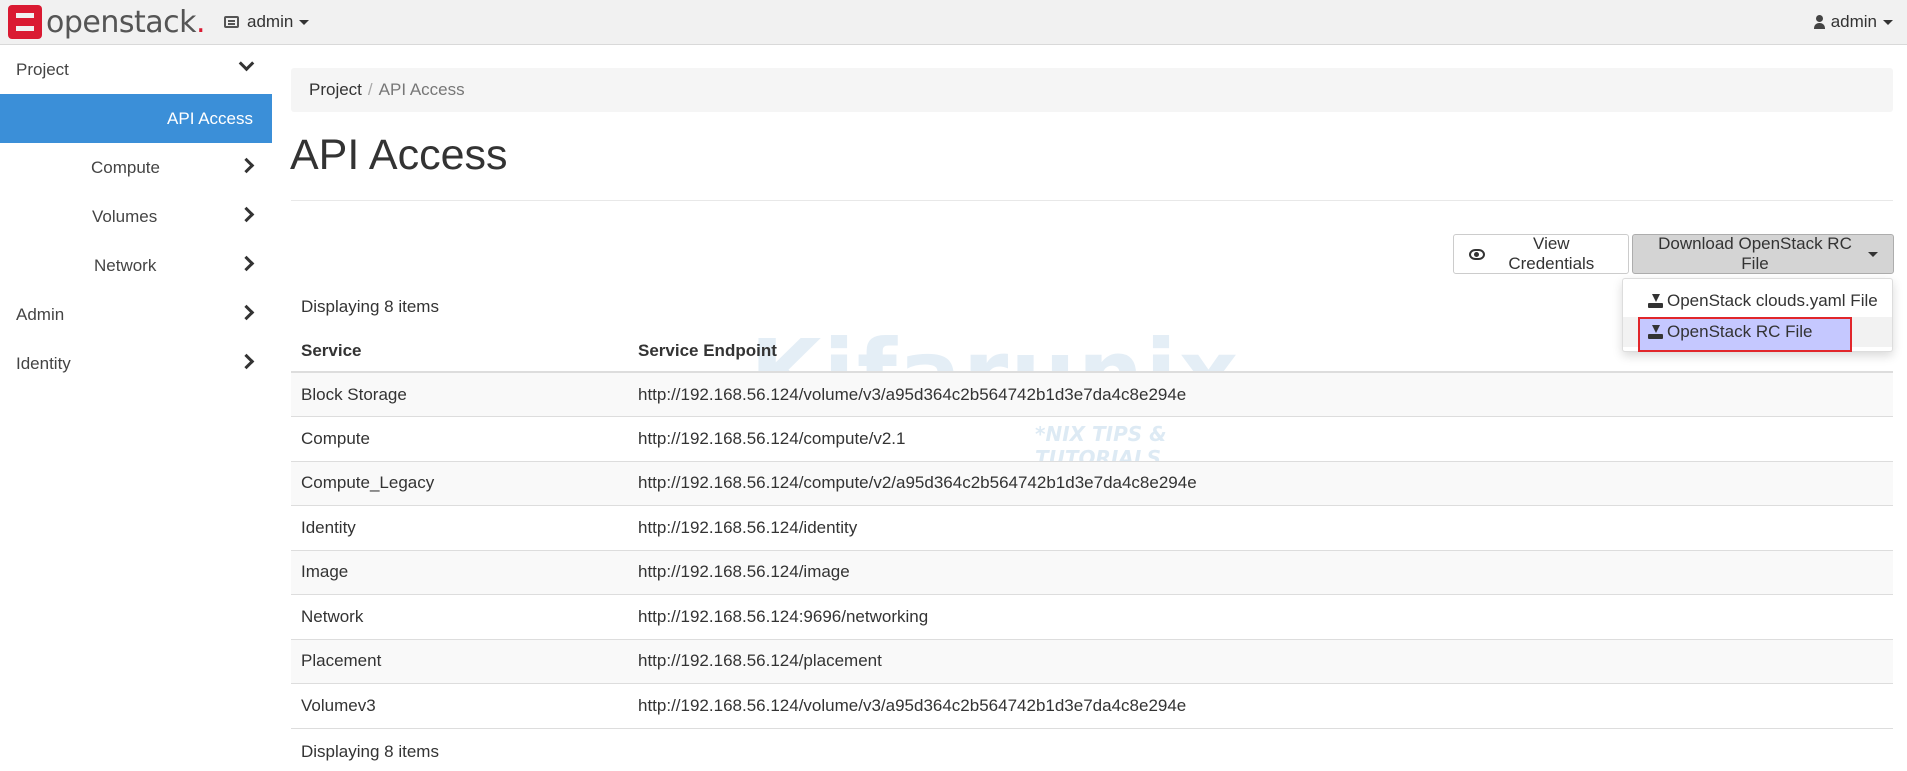 This screenshot has width=1907, height=771. Describe the element at coordinates (1260, 351) in the screenshot. I see `column-header-endpoint: Service Endpoint` at that location.